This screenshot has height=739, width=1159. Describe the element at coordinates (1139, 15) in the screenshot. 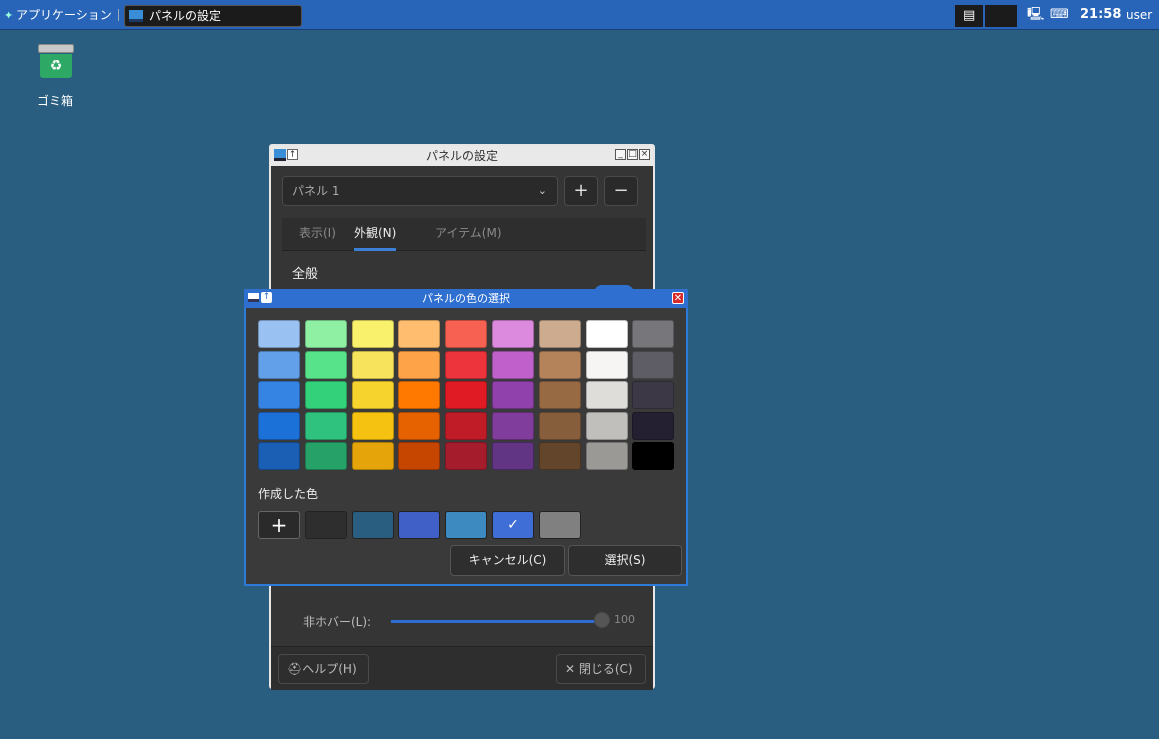

I see `user-menu: user` at that location.